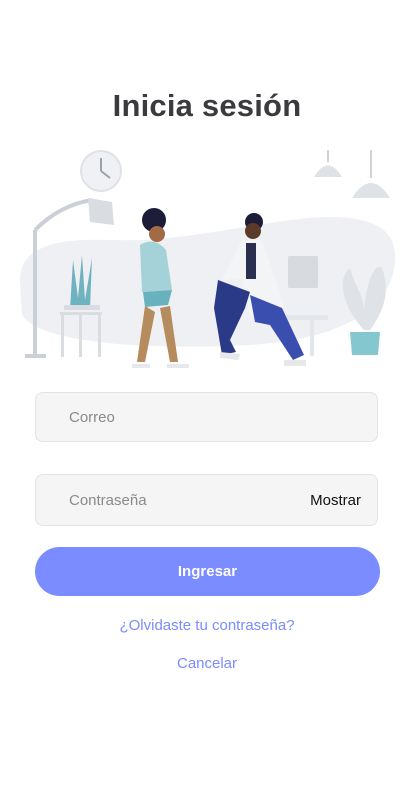 The height and width of the screenshot is (786, 414). I want to click on show-password-button: Mostrar, so click(335, 500).